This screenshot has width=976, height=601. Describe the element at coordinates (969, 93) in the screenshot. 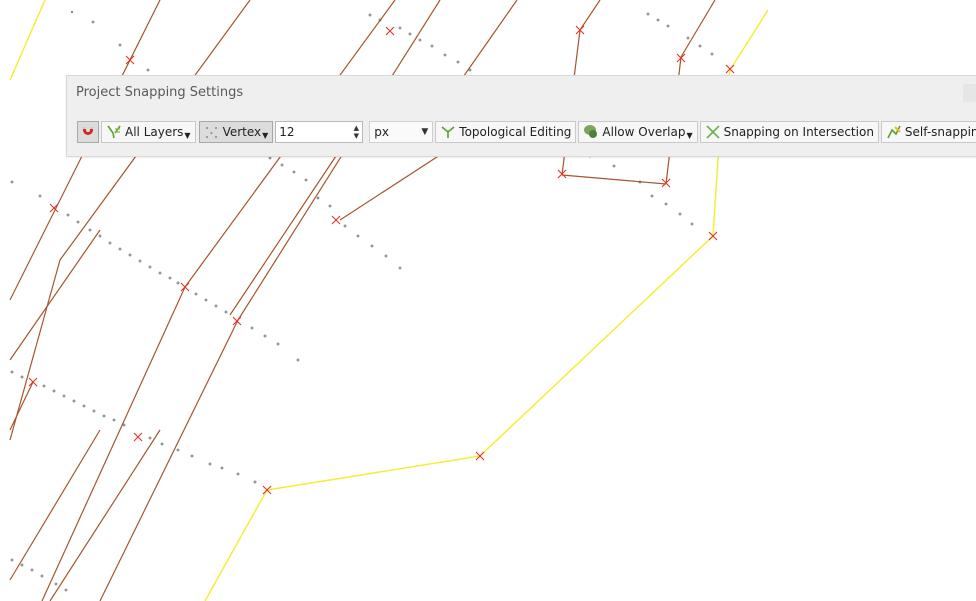

I see `close-icon` at that location.